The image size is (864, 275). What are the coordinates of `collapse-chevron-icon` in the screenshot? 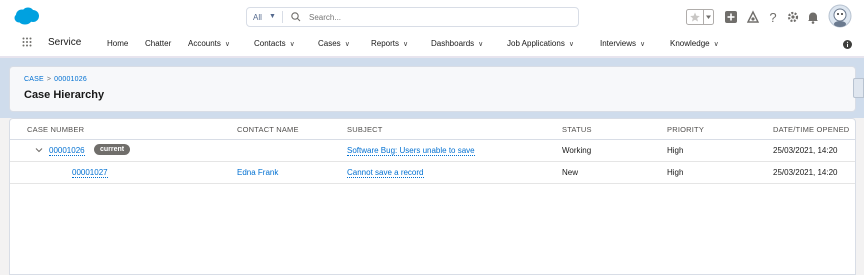 It's located at (39, 150).